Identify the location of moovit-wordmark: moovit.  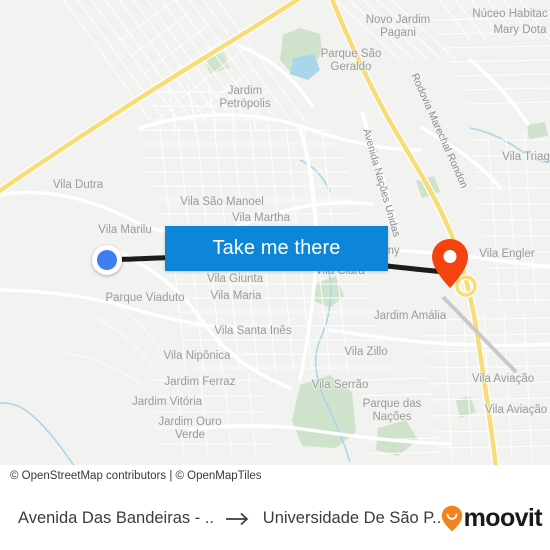
(503, 518).